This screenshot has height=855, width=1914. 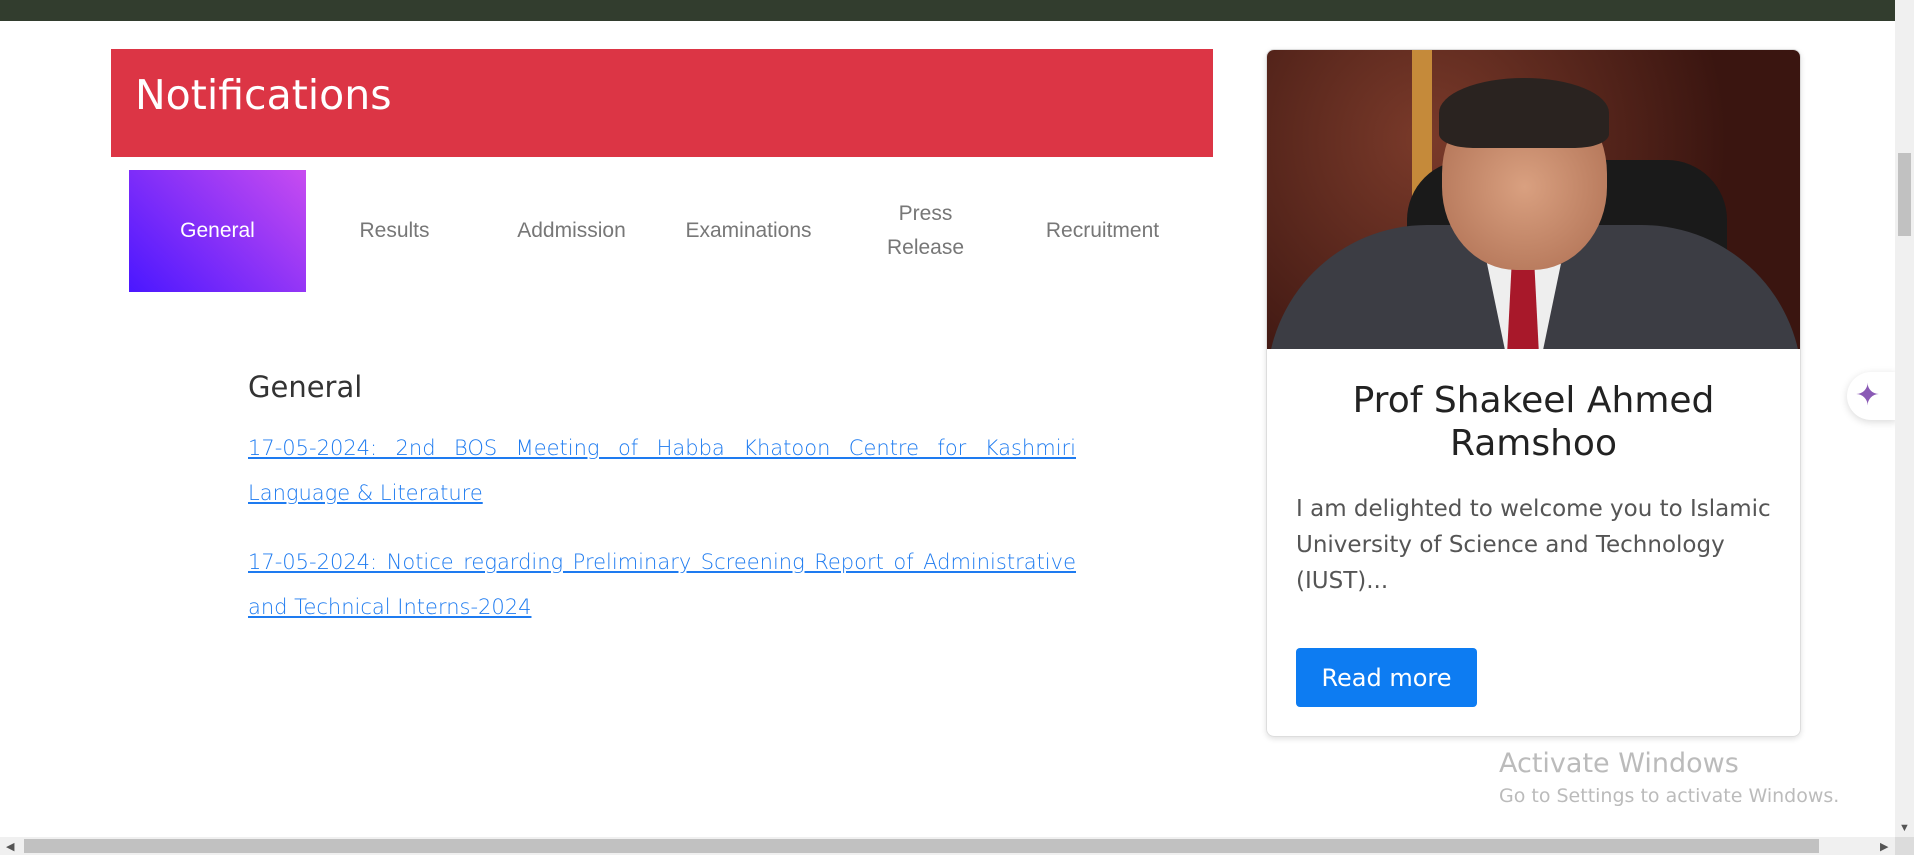 What do you see at coordinates (947, 10) in the screenshot?
I see `top-nav-bar` at bounding box center [947, 10].